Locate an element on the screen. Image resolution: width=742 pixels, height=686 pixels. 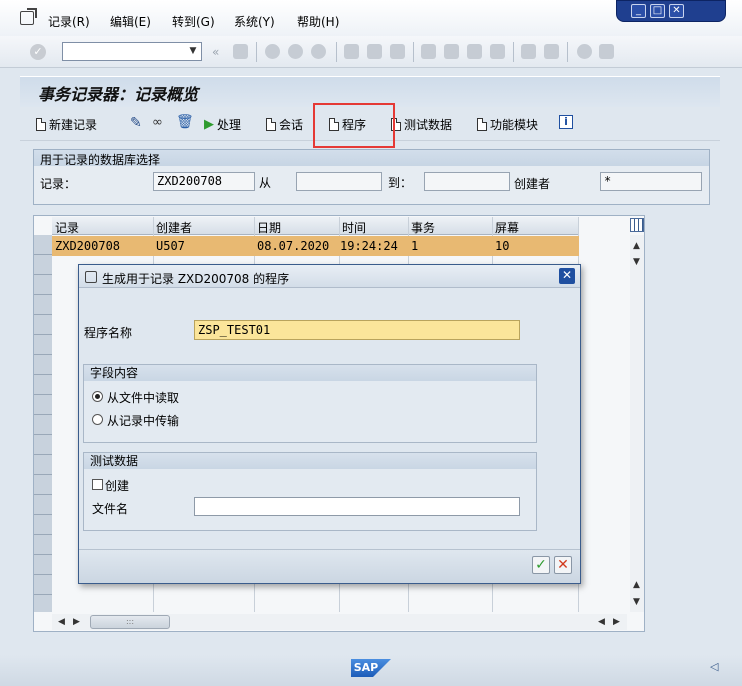
test-data-title: 测试数据 is located at coordinates (310, 461).